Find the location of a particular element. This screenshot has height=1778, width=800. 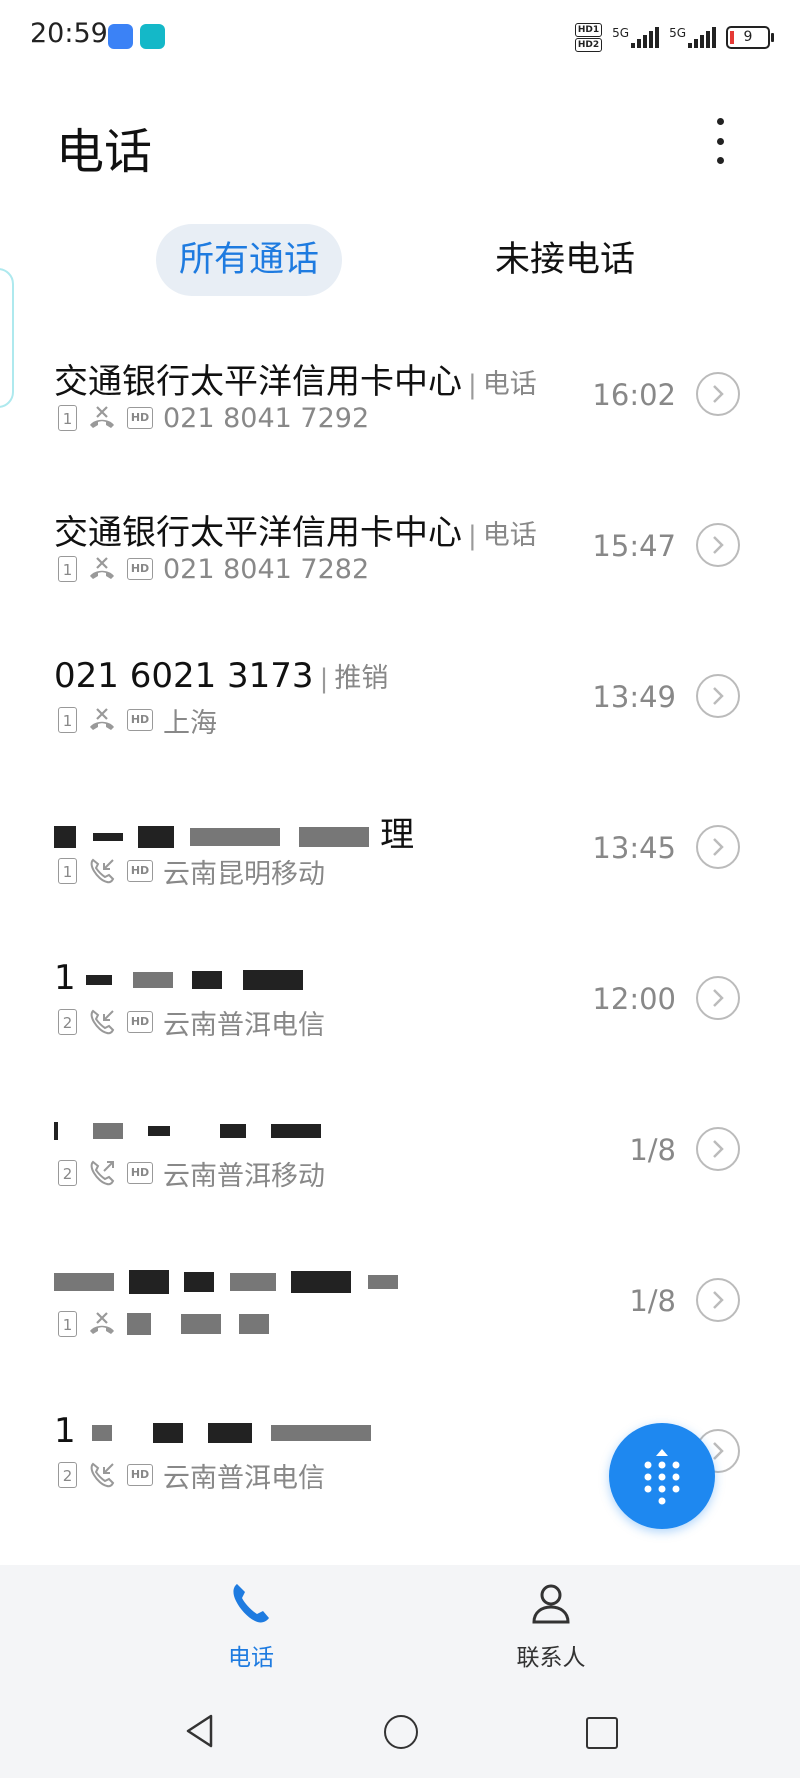

caller-tag: 推销 is located at coordinates (361, 678).